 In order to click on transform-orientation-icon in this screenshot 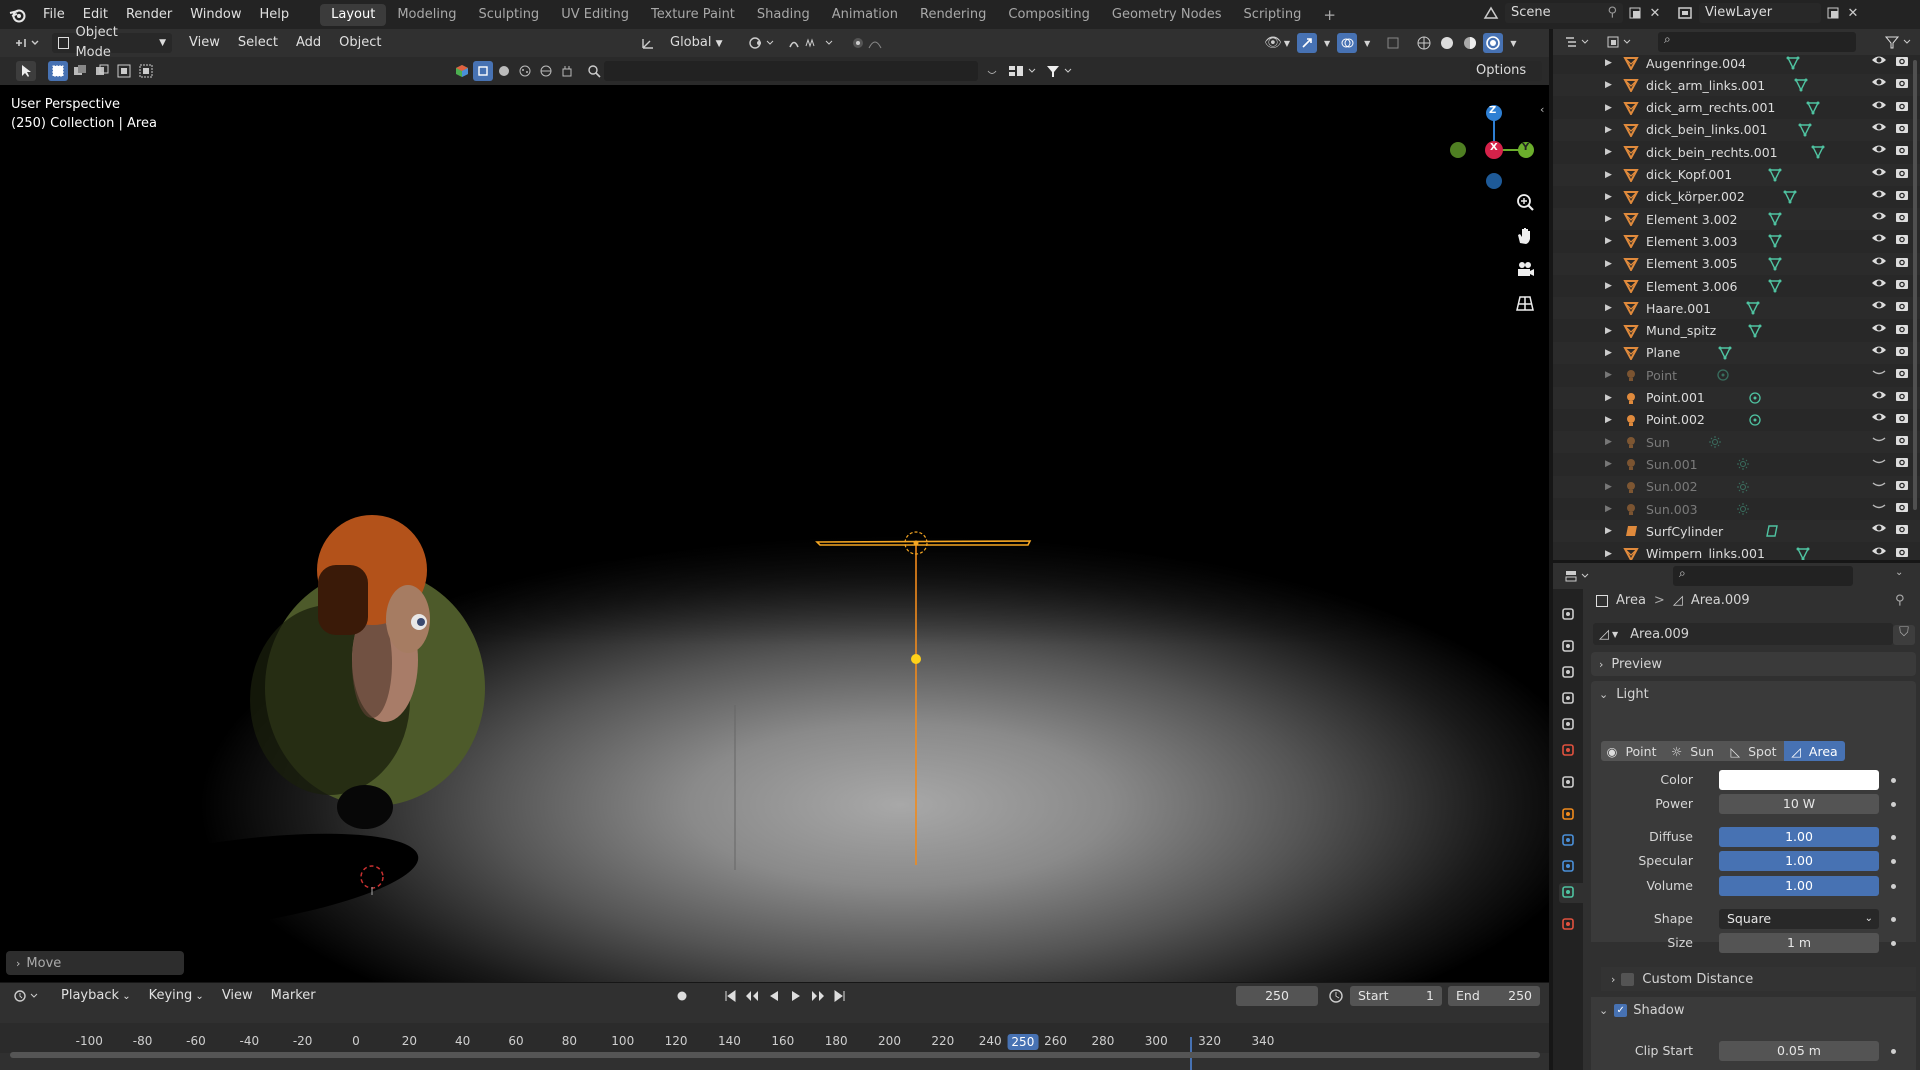, I will do `click(648, 43)`.